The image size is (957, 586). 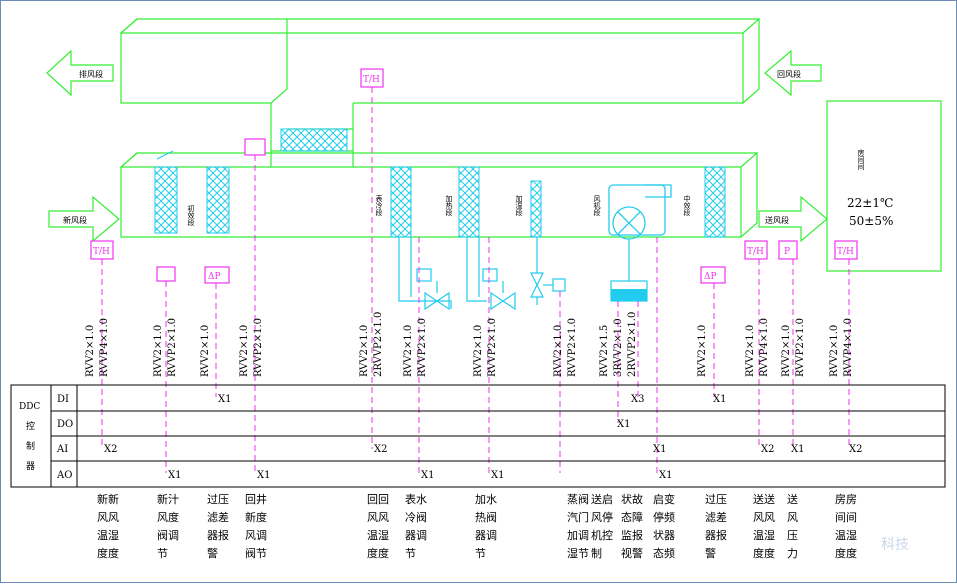 What do you see at coordinates (792, 535) in the screenshot?
I see `point-description: 压` at bounding box center [792, 535].